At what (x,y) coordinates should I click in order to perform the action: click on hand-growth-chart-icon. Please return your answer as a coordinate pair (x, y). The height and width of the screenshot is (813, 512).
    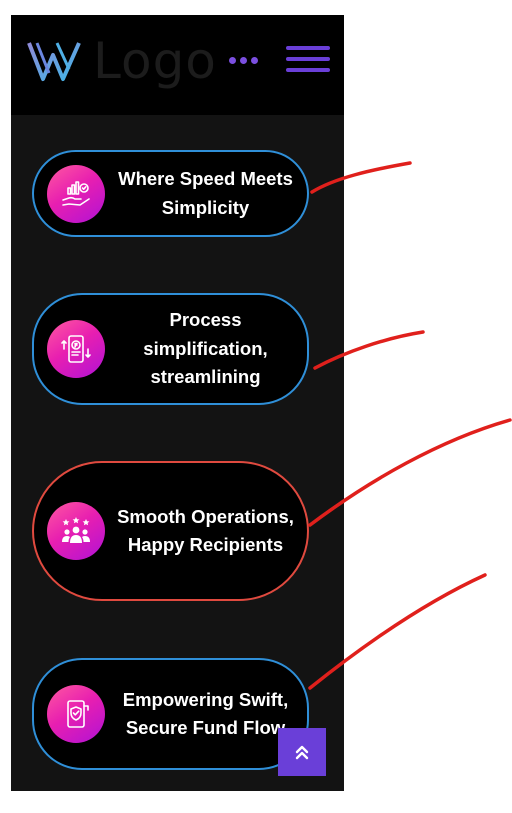
    Looking at the image, I should click on (76, 193).